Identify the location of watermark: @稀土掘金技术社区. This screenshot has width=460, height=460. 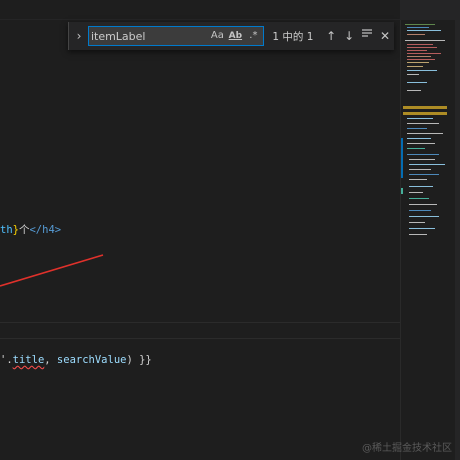
(407, 448).